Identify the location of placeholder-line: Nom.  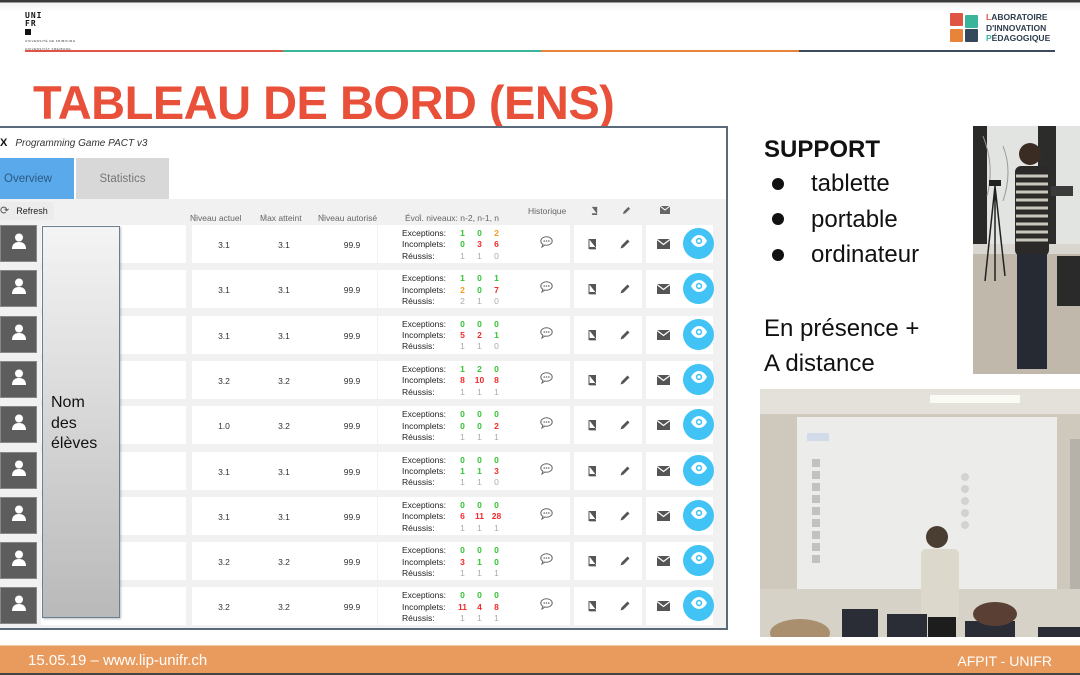
(68, 402).